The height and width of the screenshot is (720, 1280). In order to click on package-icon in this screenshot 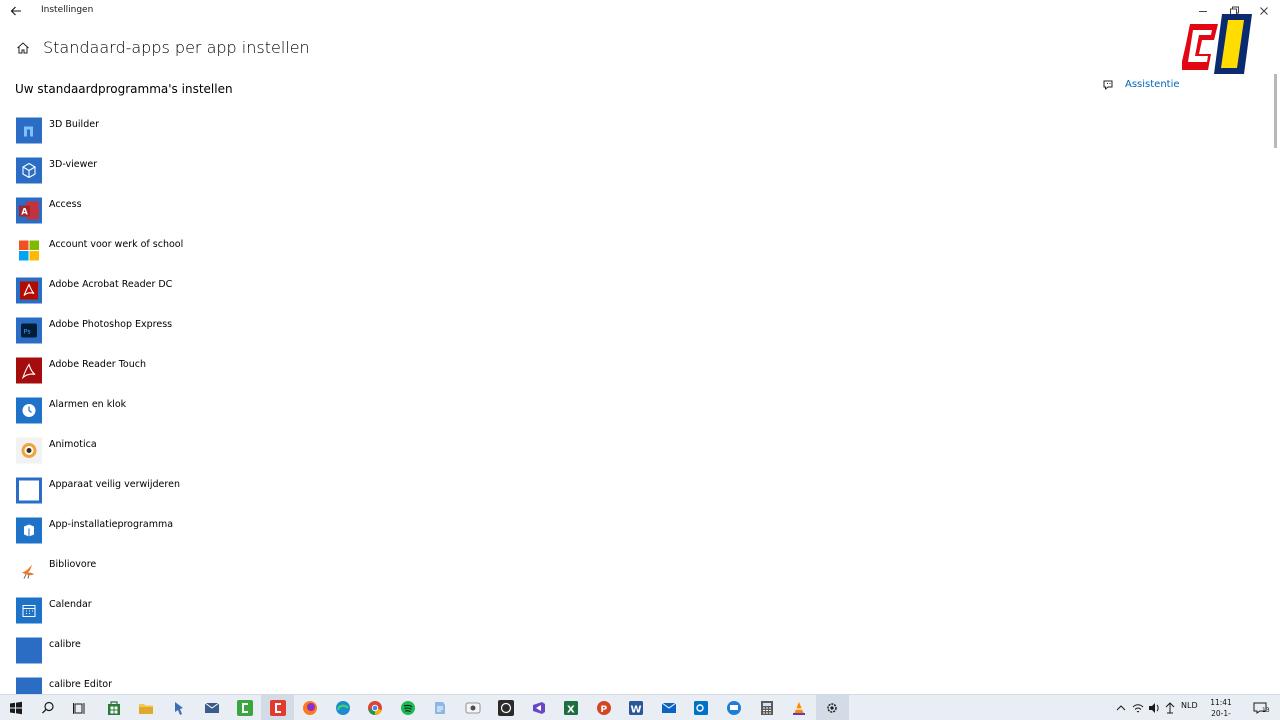, I will do `click(29, 530)`.